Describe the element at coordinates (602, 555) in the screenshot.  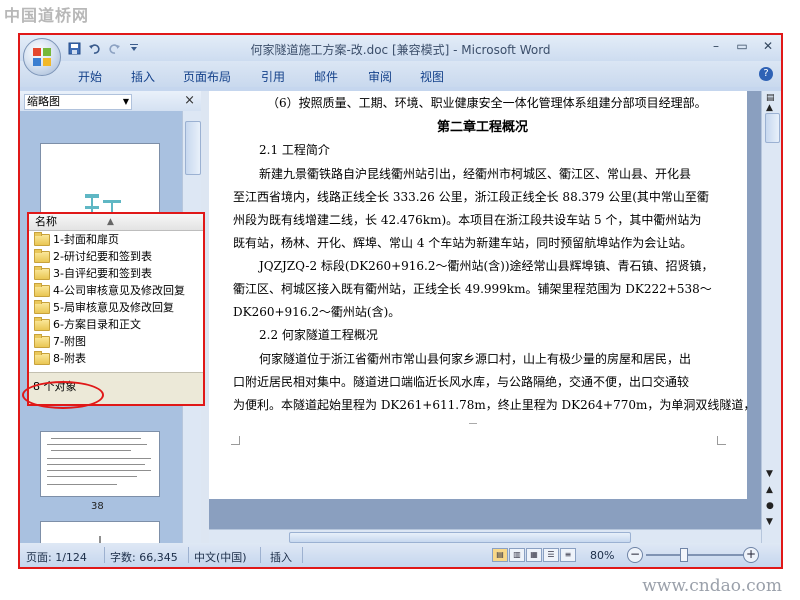
I see `zoom-level-label: 80%` at that location.